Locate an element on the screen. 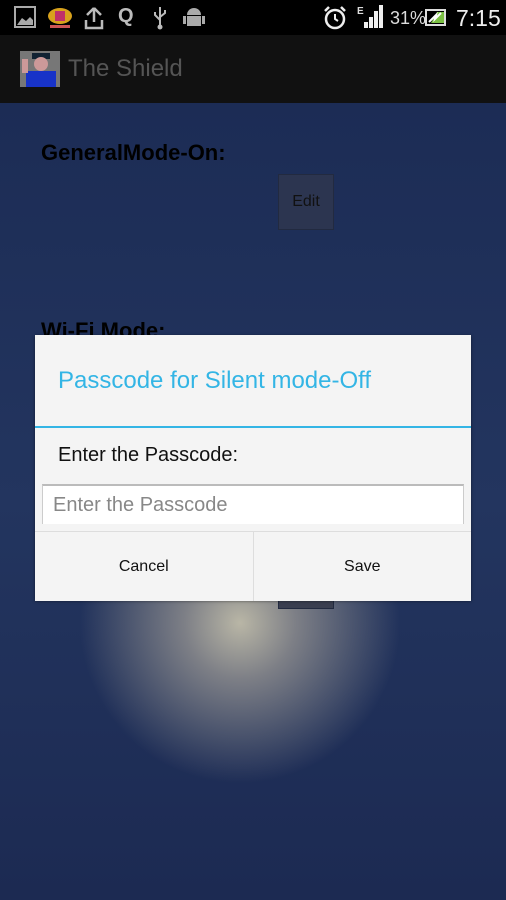 The height and width of the screenshot is (900, 506). edit-general-mode-button: Edit is located at coordinates (306, 202).